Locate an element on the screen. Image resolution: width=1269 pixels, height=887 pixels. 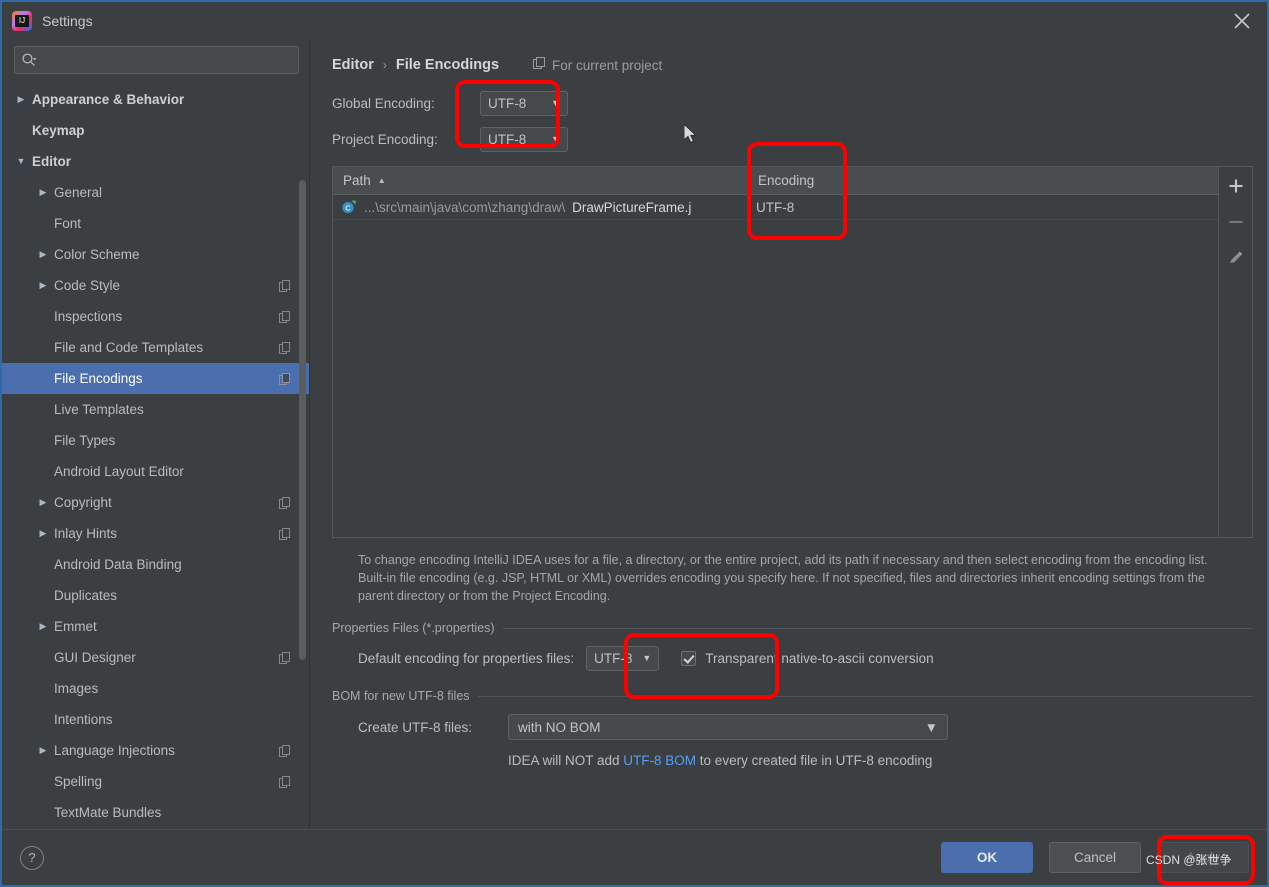
for-current-project-text: For current project is located at coordinates (607, 65).